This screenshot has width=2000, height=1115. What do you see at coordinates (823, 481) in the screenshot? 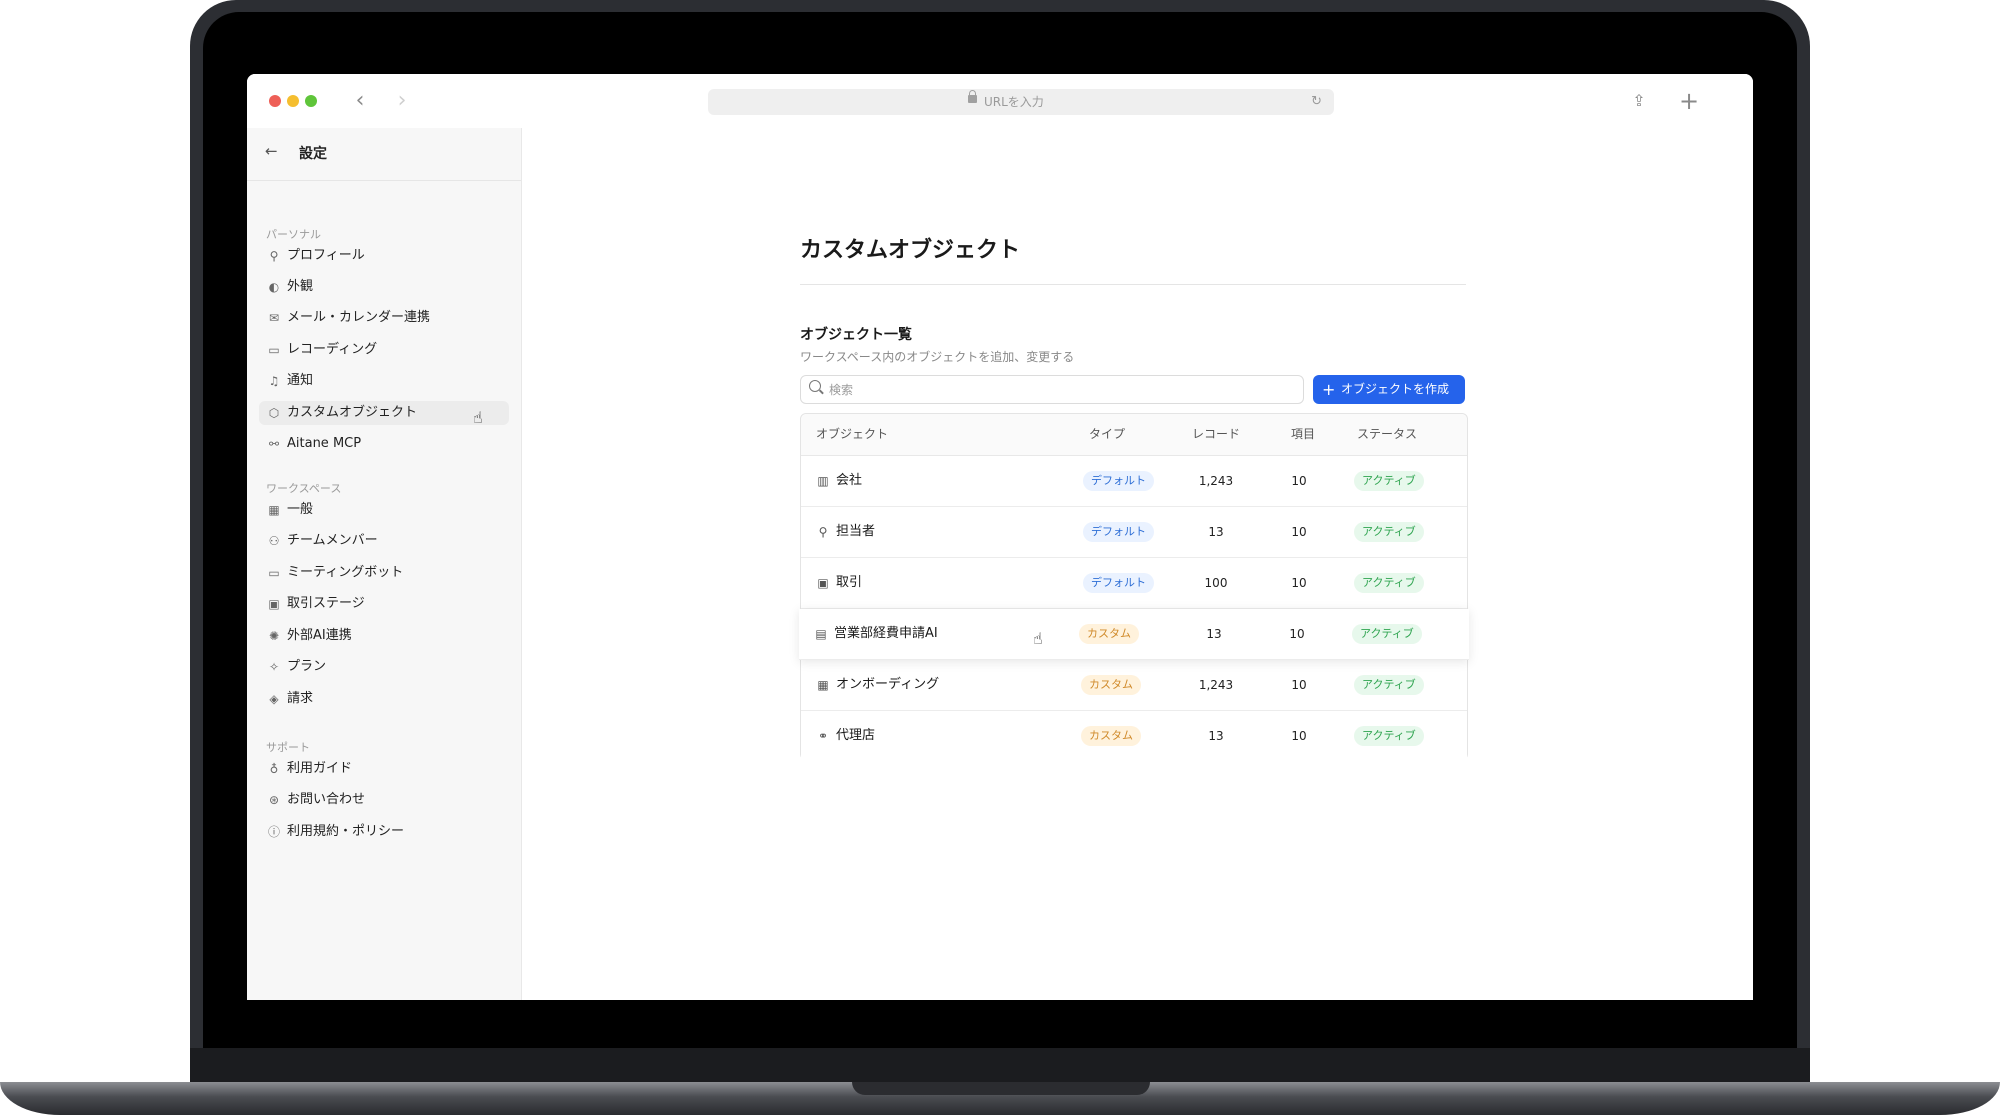
I see `building-icon: ▥` at bounding box center [823, 481].